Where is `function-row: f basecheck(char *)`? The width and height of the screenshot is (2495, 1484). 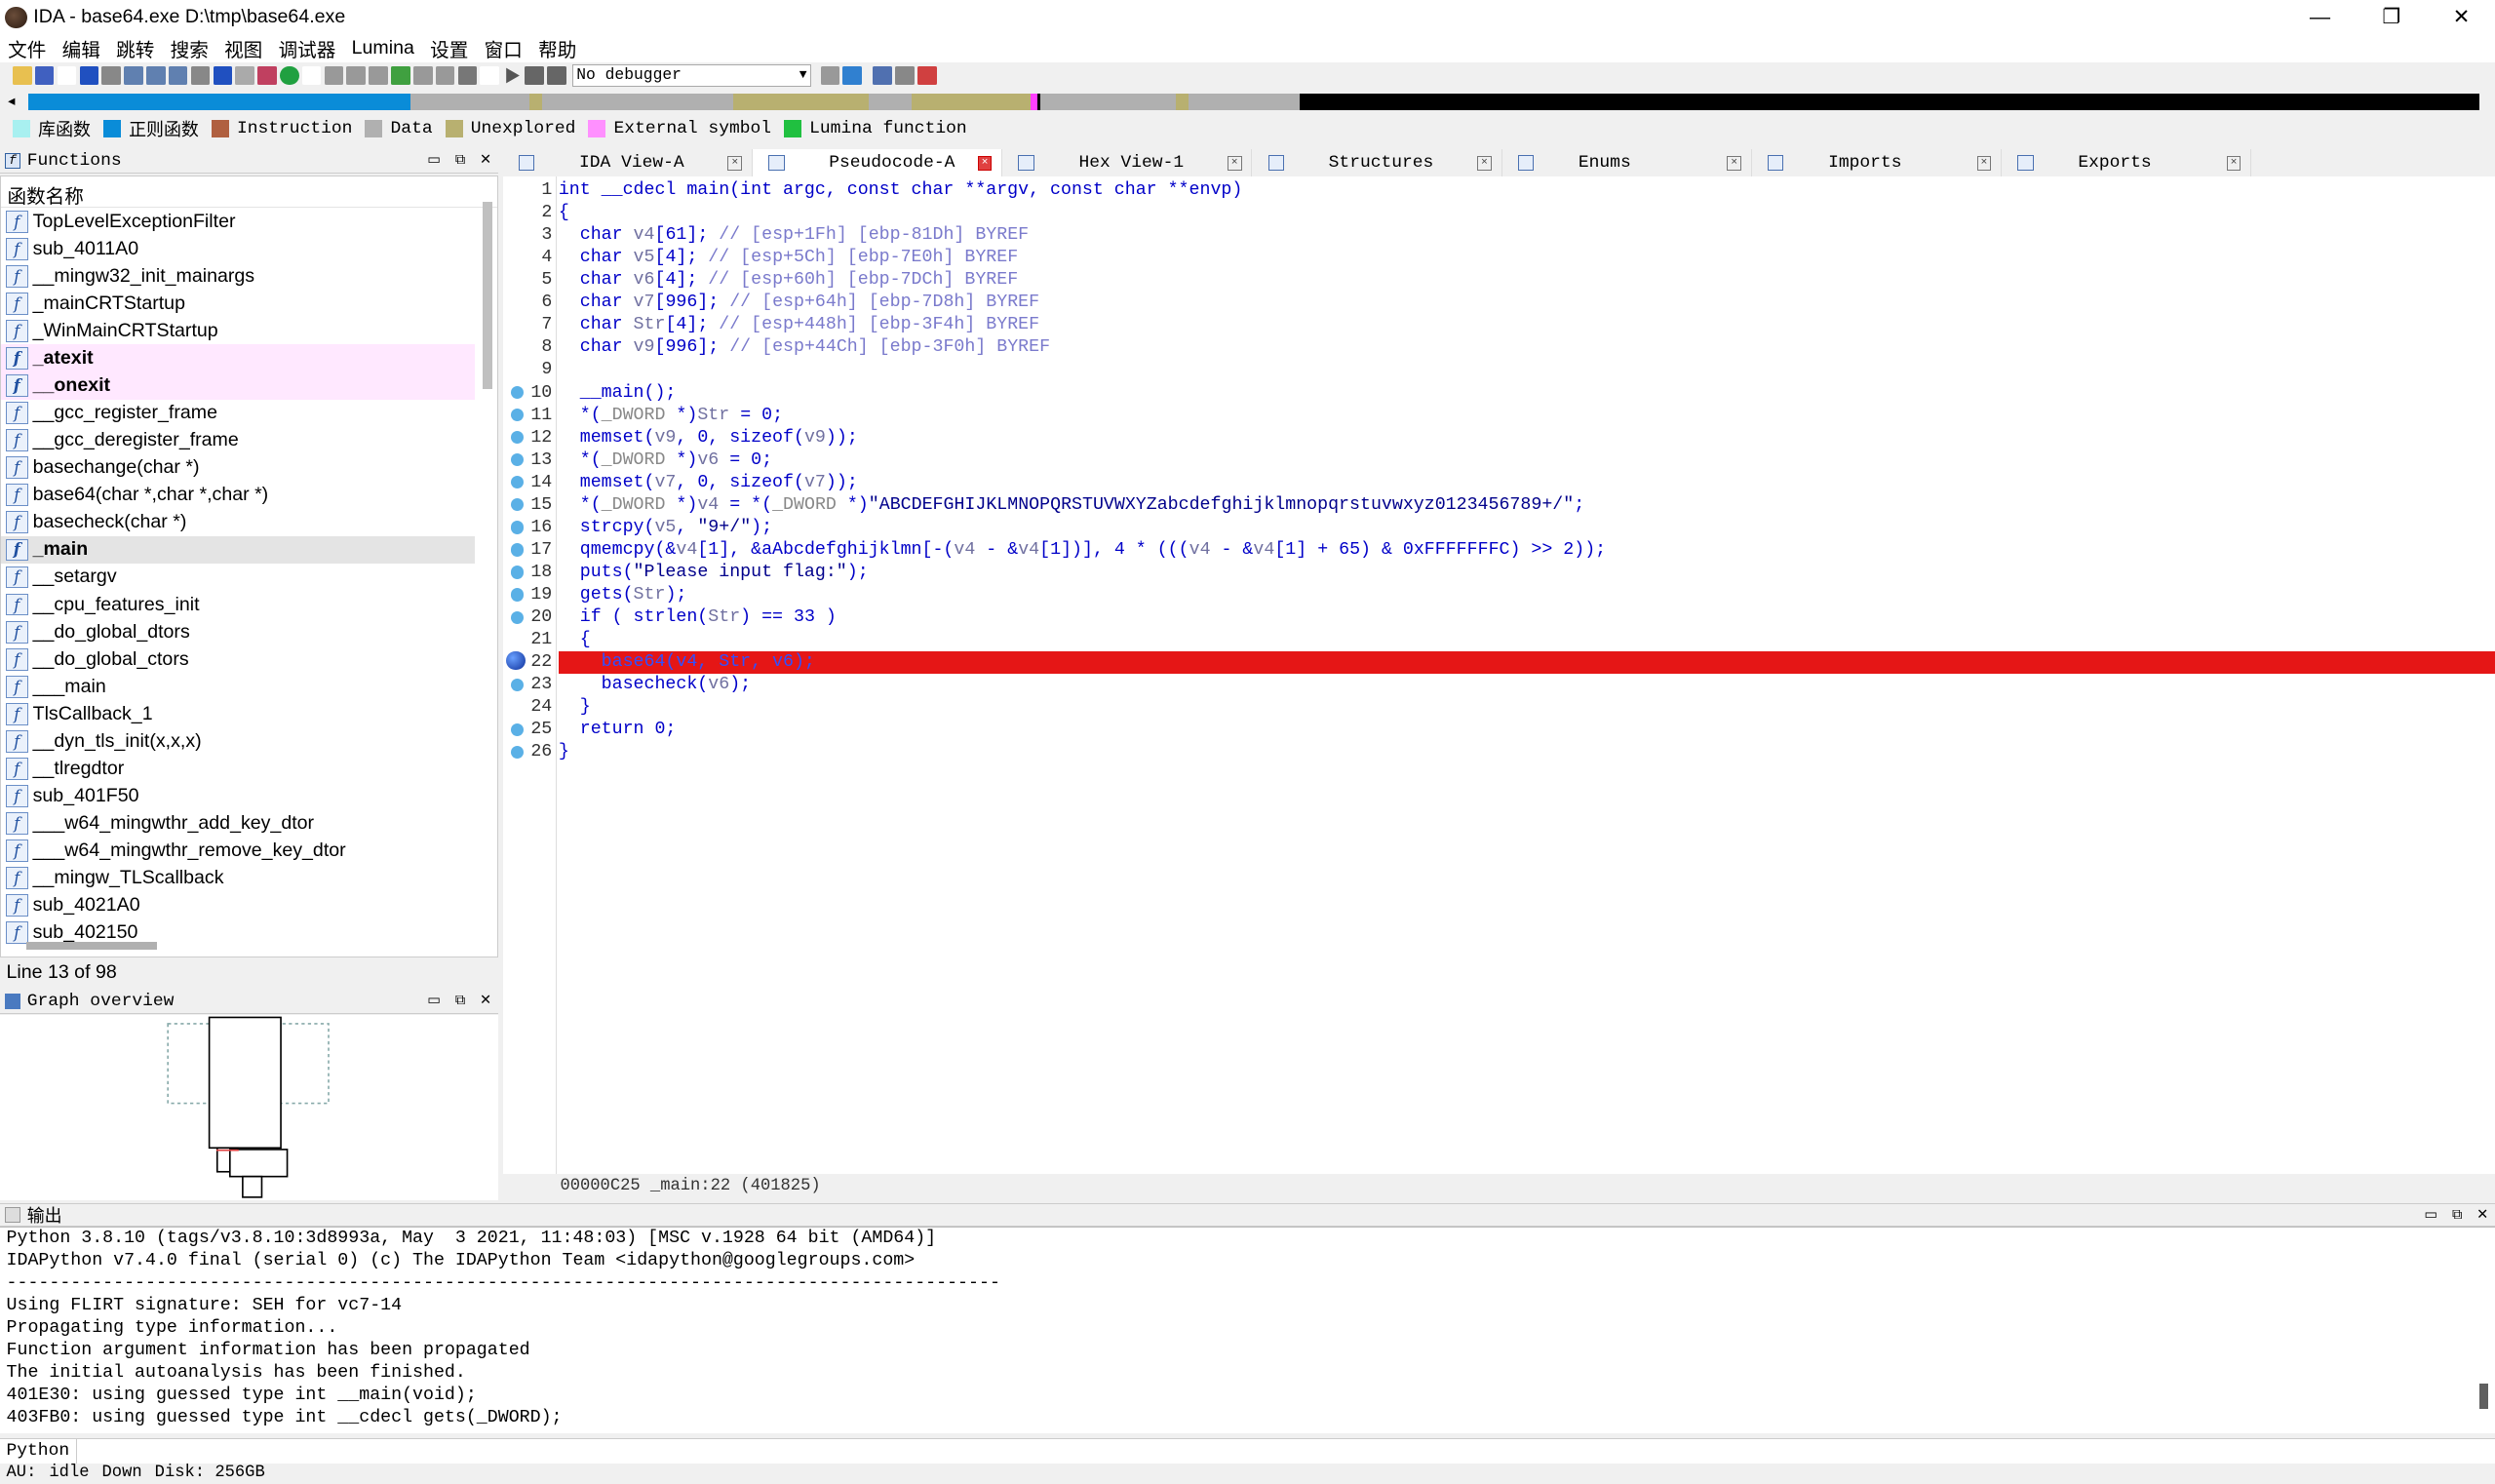
function-row: f basecheck(char *) is located at coordinates (238, 522).